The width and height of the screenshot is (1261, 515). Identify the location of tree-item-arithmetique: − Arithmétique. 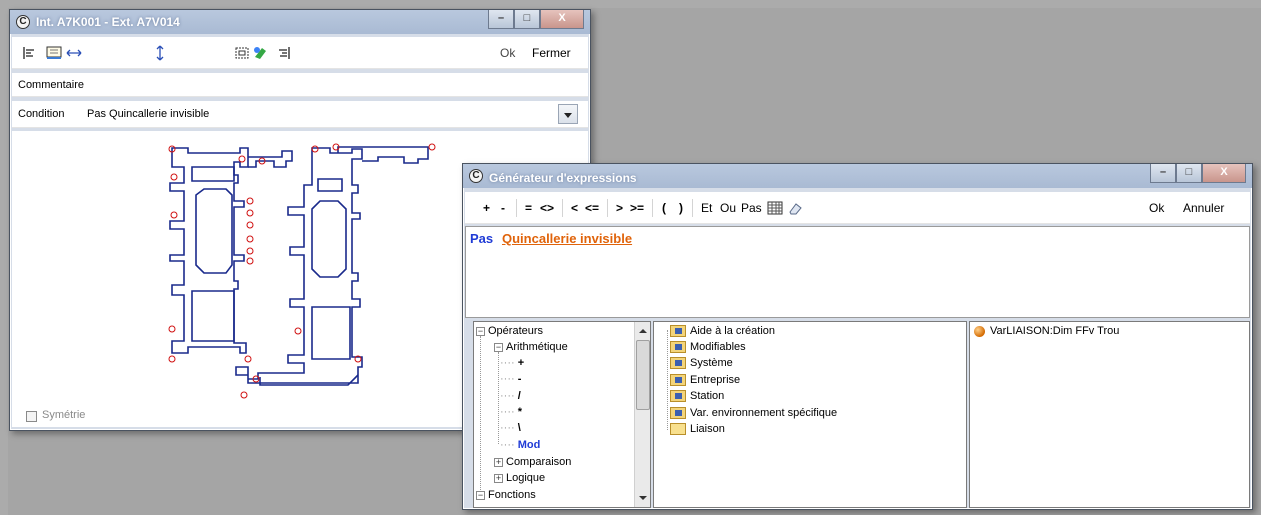
(531, 347).